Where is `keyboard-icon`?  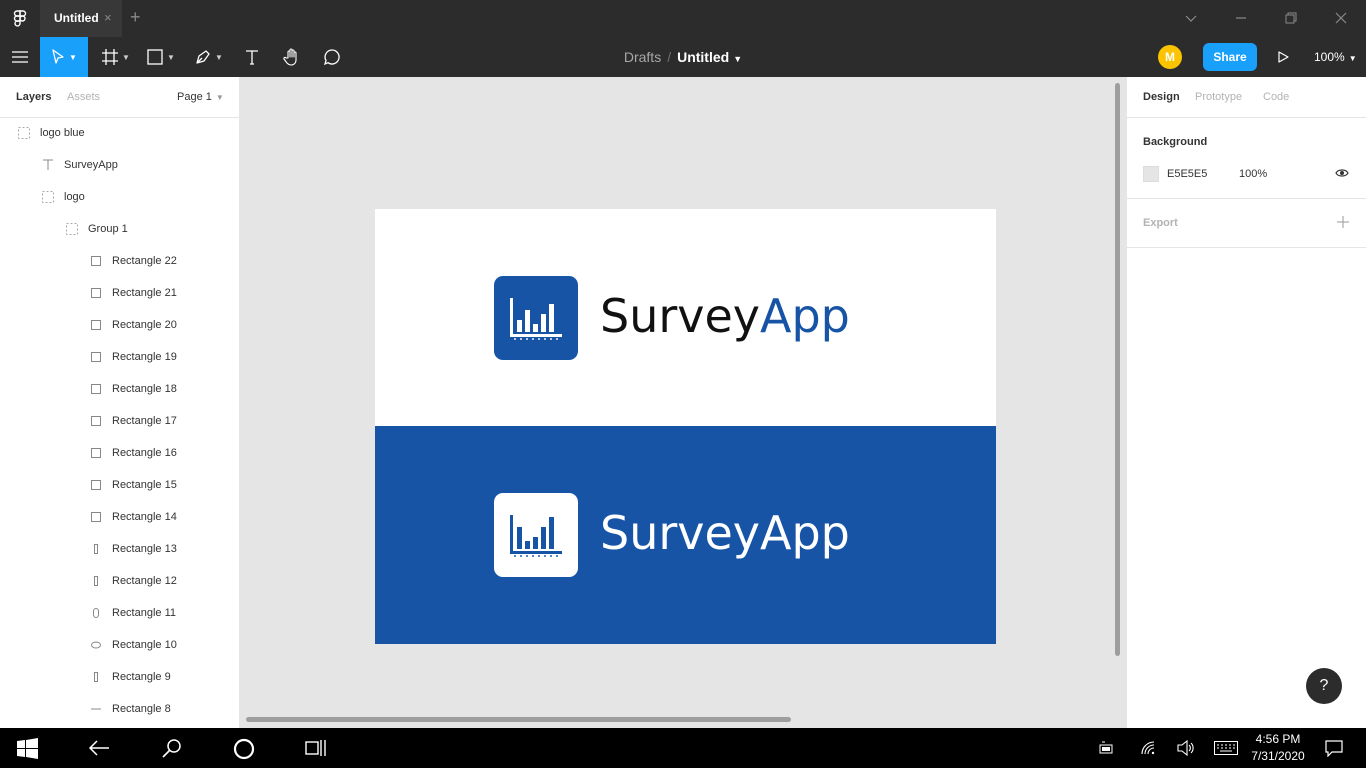 keyboard-icon is located at coordinates (1226, 748).